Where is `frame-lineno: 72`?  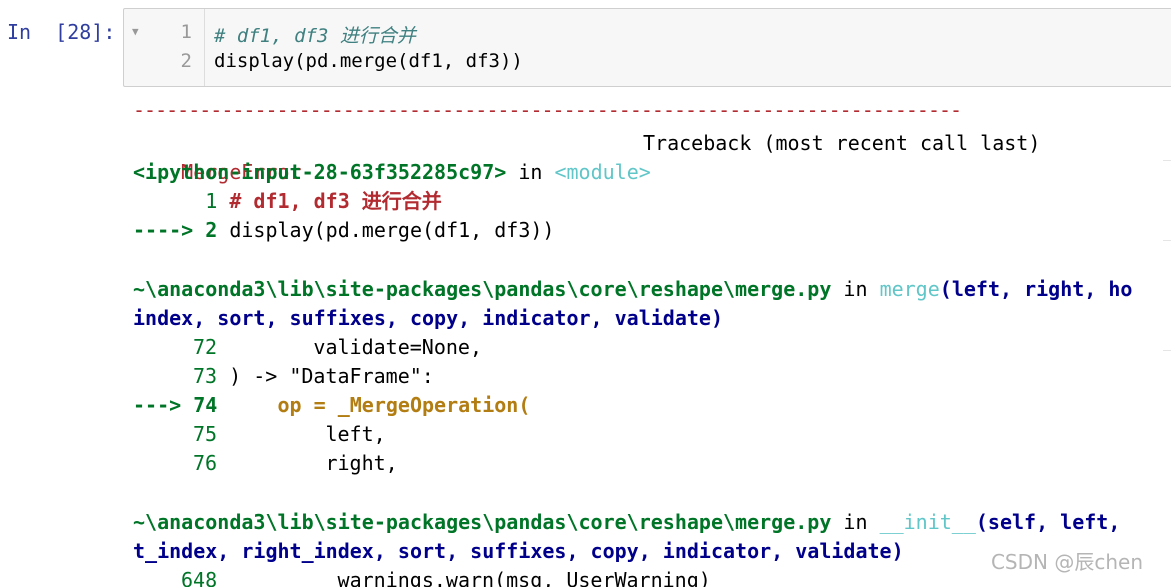
frame-lineno: 72 is located at coordinates (205, 347).